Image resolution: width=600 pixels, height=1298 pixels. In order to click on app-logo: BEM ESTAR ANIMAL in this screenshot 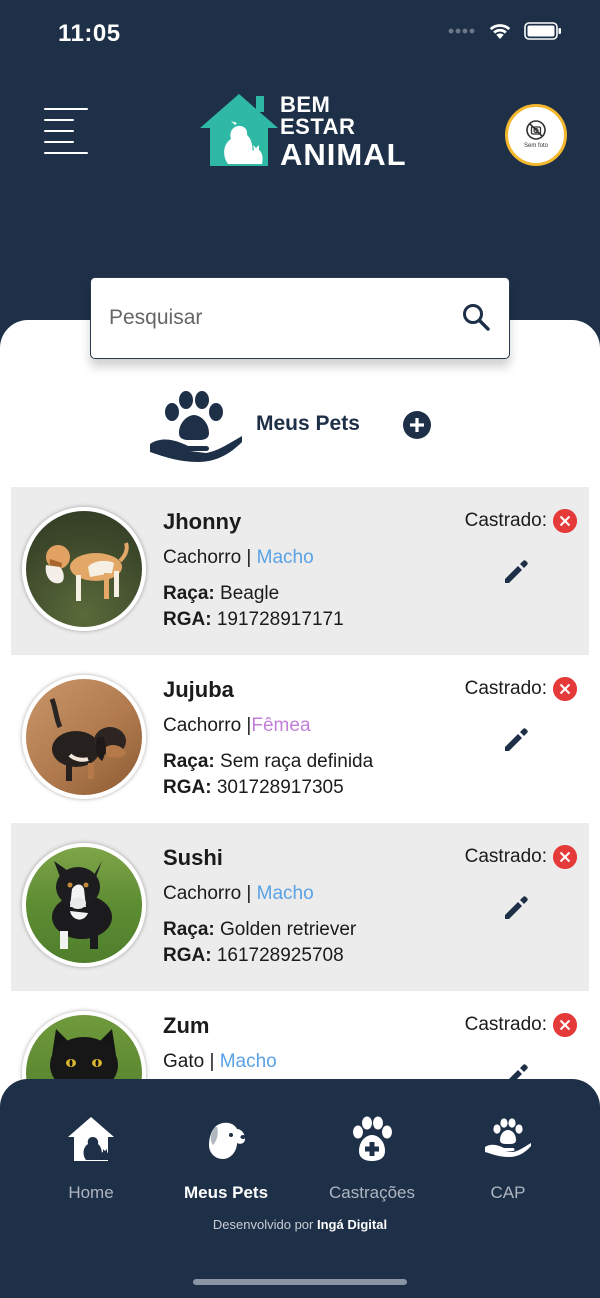, I will do `click(303, 129)`.